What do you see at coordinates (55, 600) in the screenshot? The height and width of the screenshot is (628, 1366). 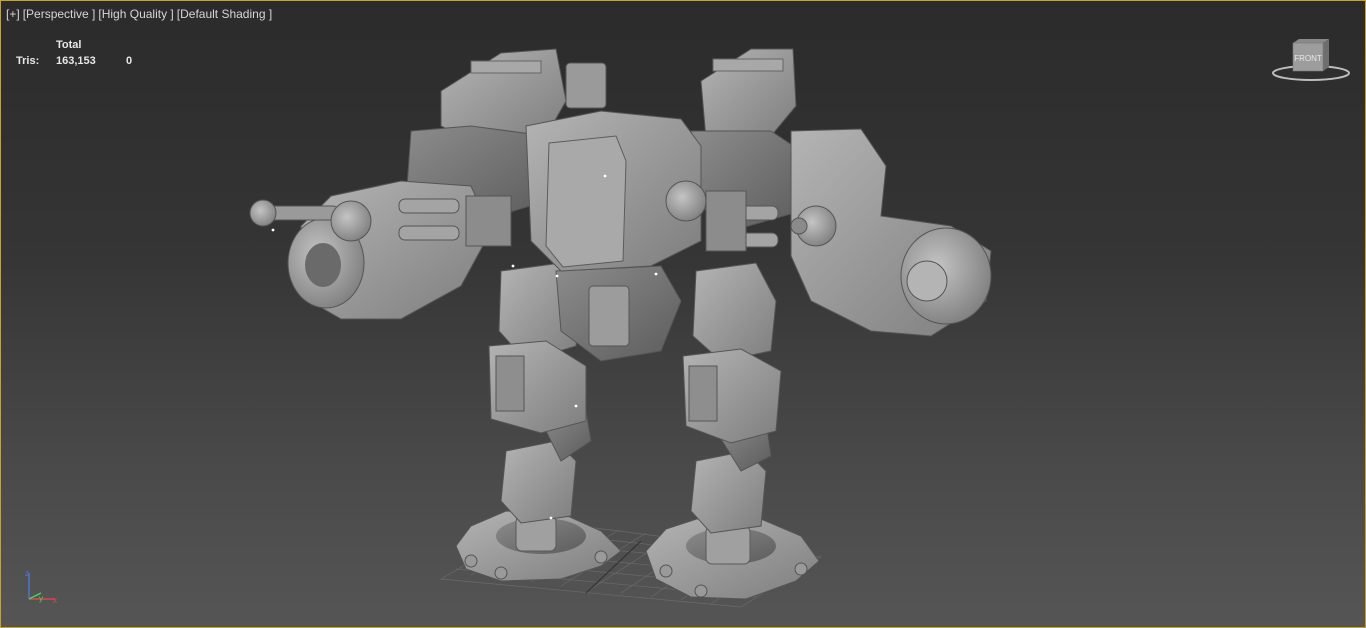 I see `svg-text: x` at bounding box center [55, 600].